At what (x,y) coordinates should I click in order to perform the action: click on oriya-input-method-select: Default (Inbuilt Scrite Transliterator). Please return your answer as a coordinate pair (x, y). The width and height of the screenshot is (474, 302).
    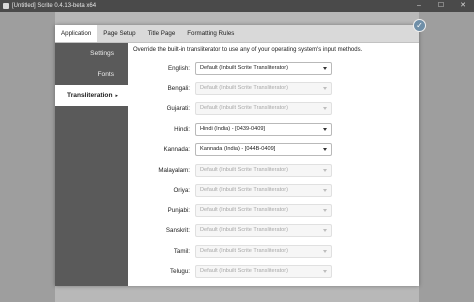
    Looking at the image, I should click on (263, 190).